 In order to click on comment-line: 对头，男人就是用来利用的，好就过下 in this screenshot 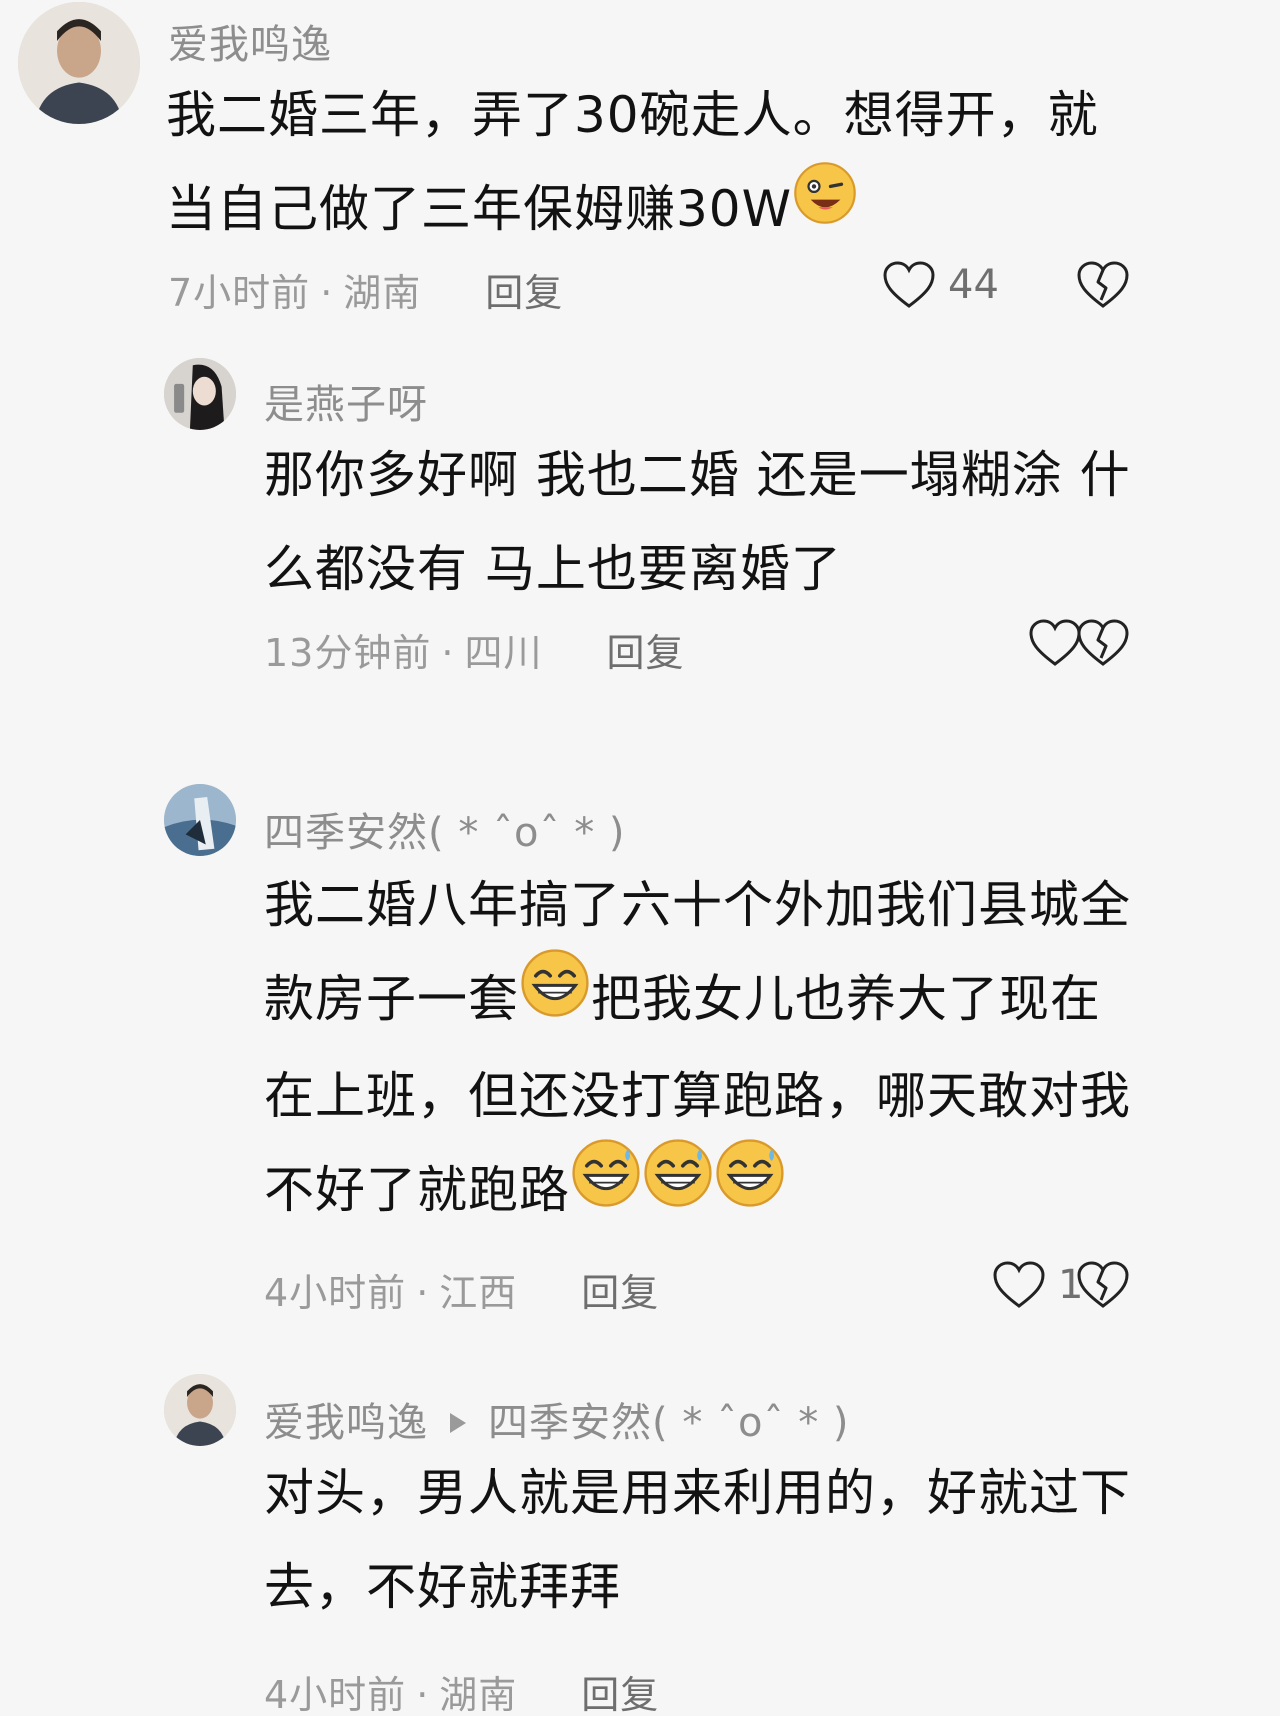, I will do `click(697, 1493)`.